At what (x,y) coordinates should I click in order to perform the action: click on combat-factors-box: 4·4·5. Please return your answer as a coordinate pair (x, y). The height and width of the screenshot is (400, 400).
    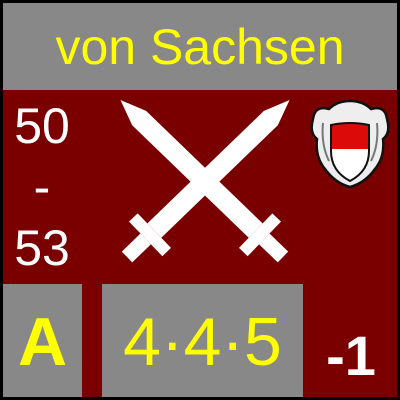
    Looking at the image, I should click on (202, 340).